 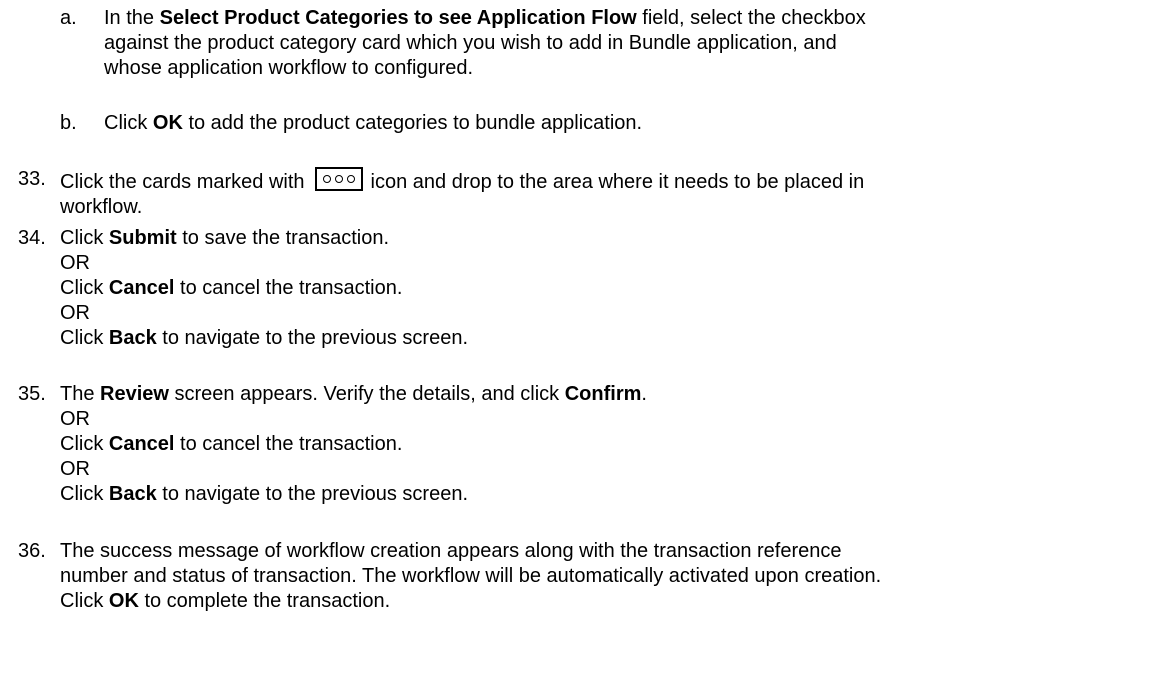 What do you see at coordinates (68, 123) in the screenshot?
I see `substep-letter: b.` at bounding box center [68, 123].